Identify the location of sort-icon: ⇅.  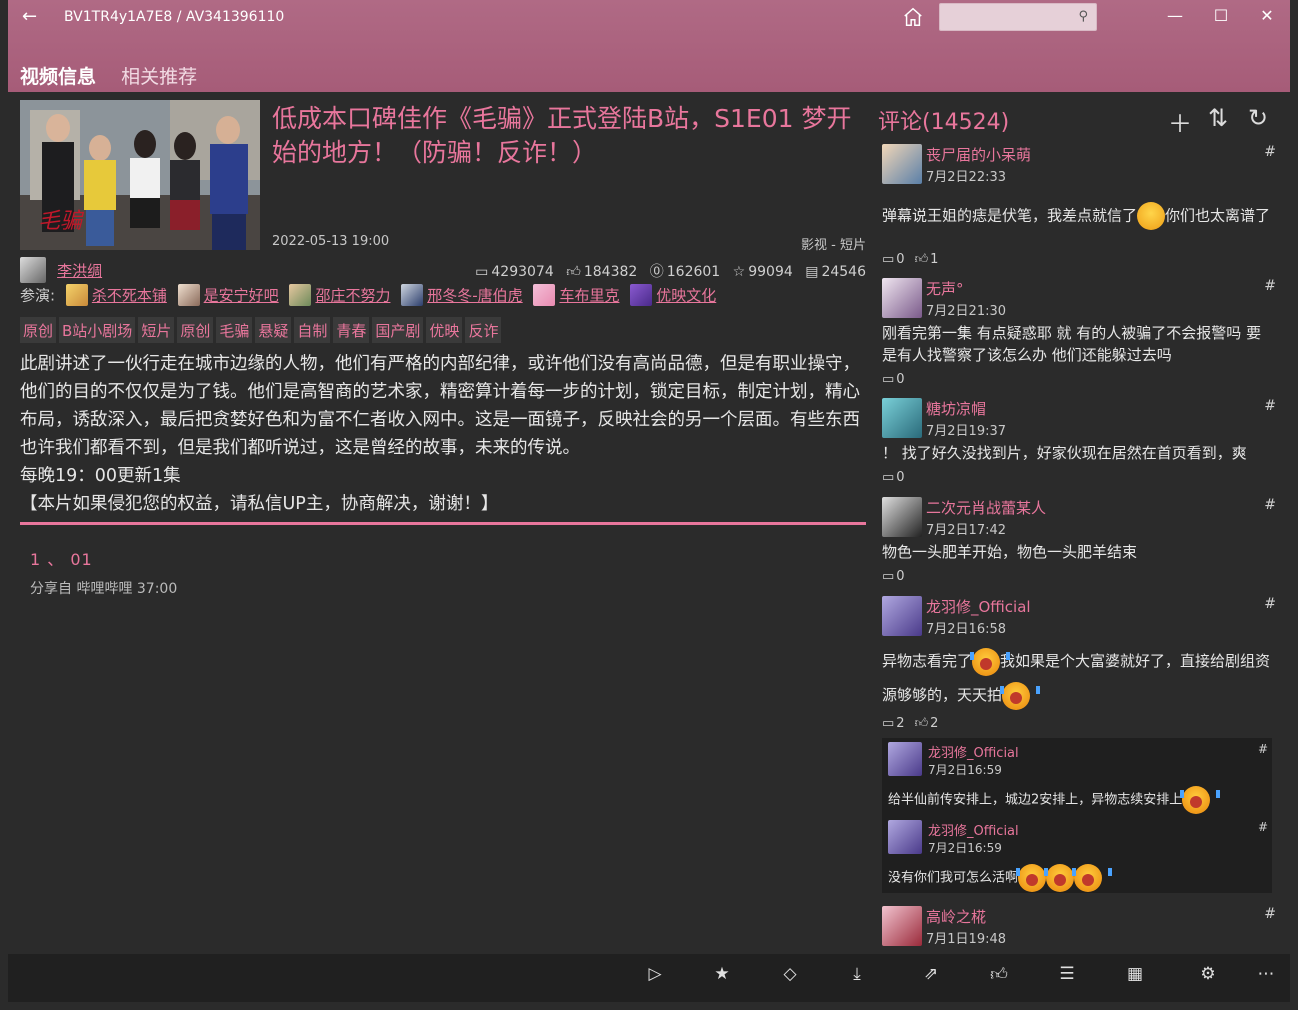
(1218, 118).